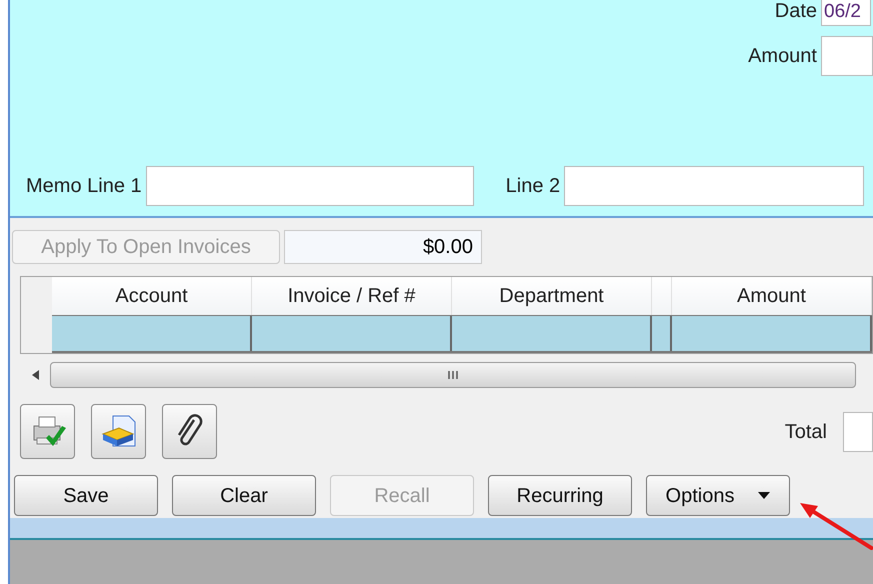 This screenshot has height=584, width=873. Describe the element at coordinates (858, 432) in the screenshot. I see `total-field` at that location.